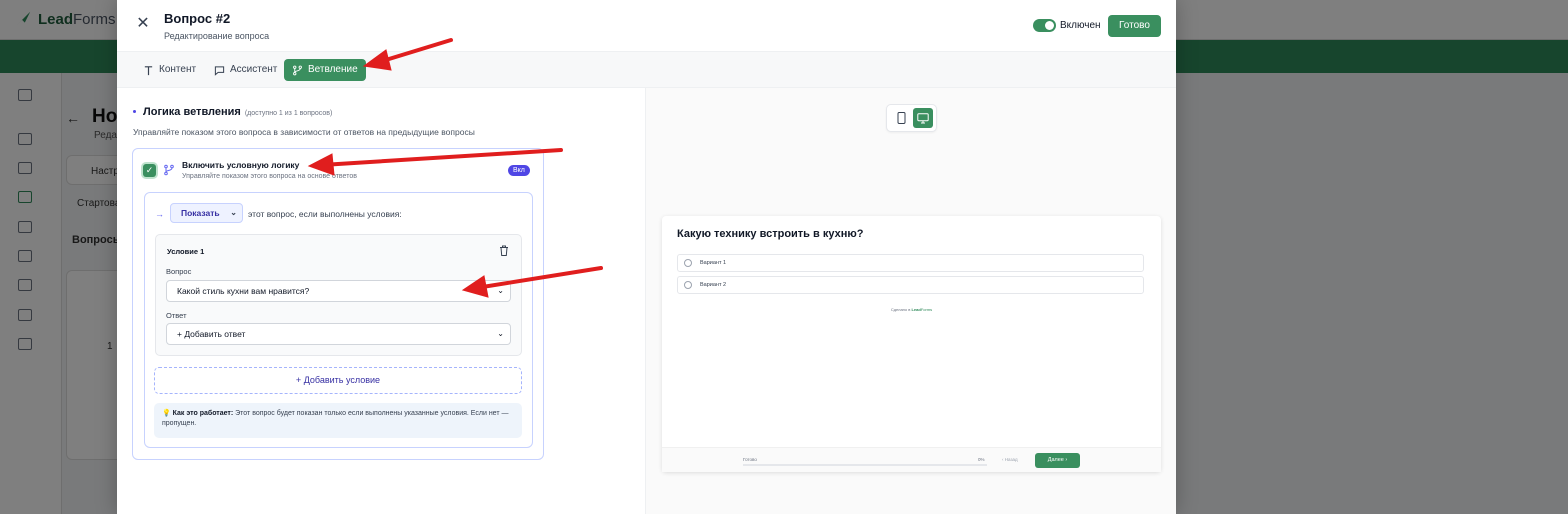  What do you see at coordinates (926, 309) in the screenshot?
I see `brand-forms: Forms` at bounding box center [926, 309].